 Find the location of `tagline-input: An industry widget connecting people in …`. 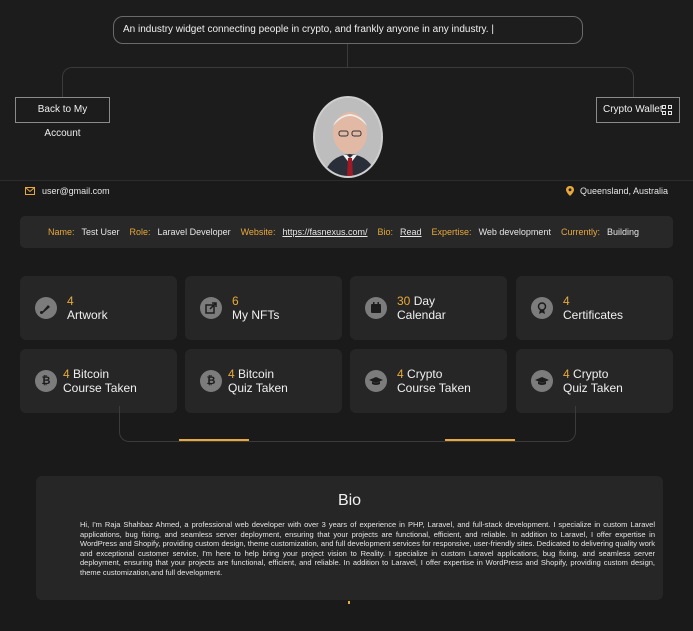

tagline-input: An industry widget connecting people in … is located at coordinates (348, 30).